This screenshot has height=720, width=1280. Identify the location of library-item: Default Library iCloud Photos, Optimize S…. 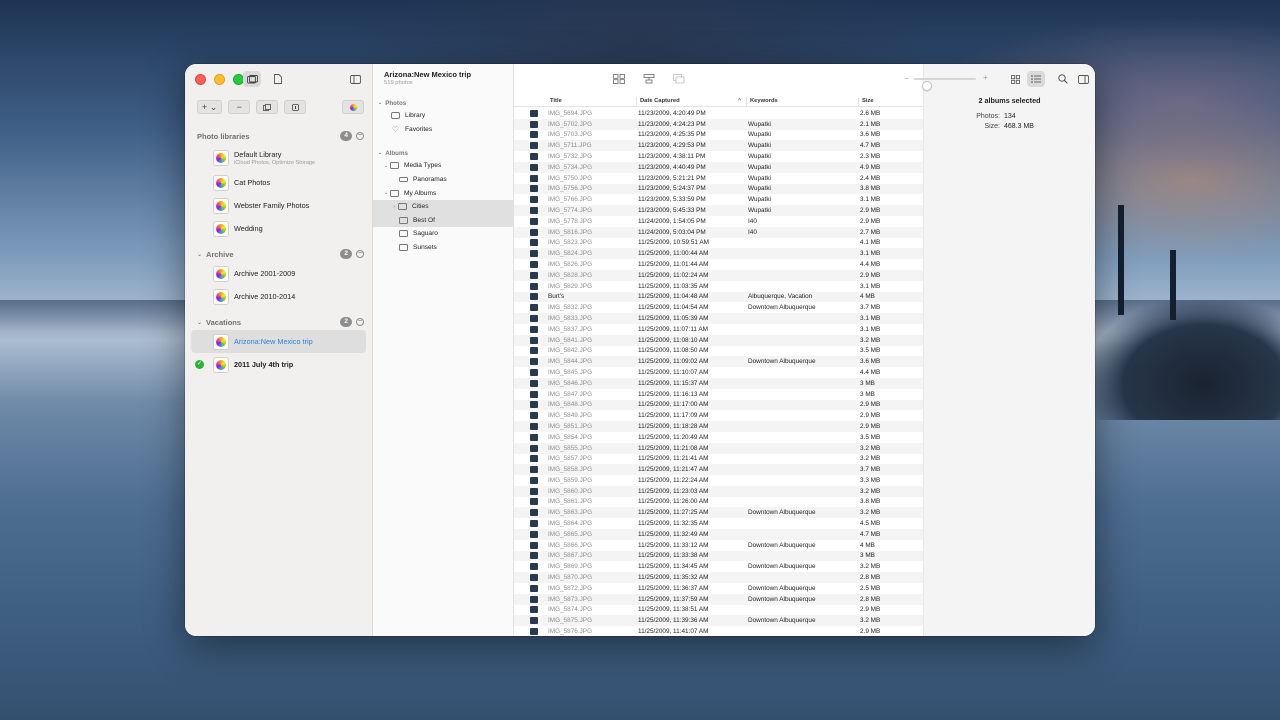
(278, 157).